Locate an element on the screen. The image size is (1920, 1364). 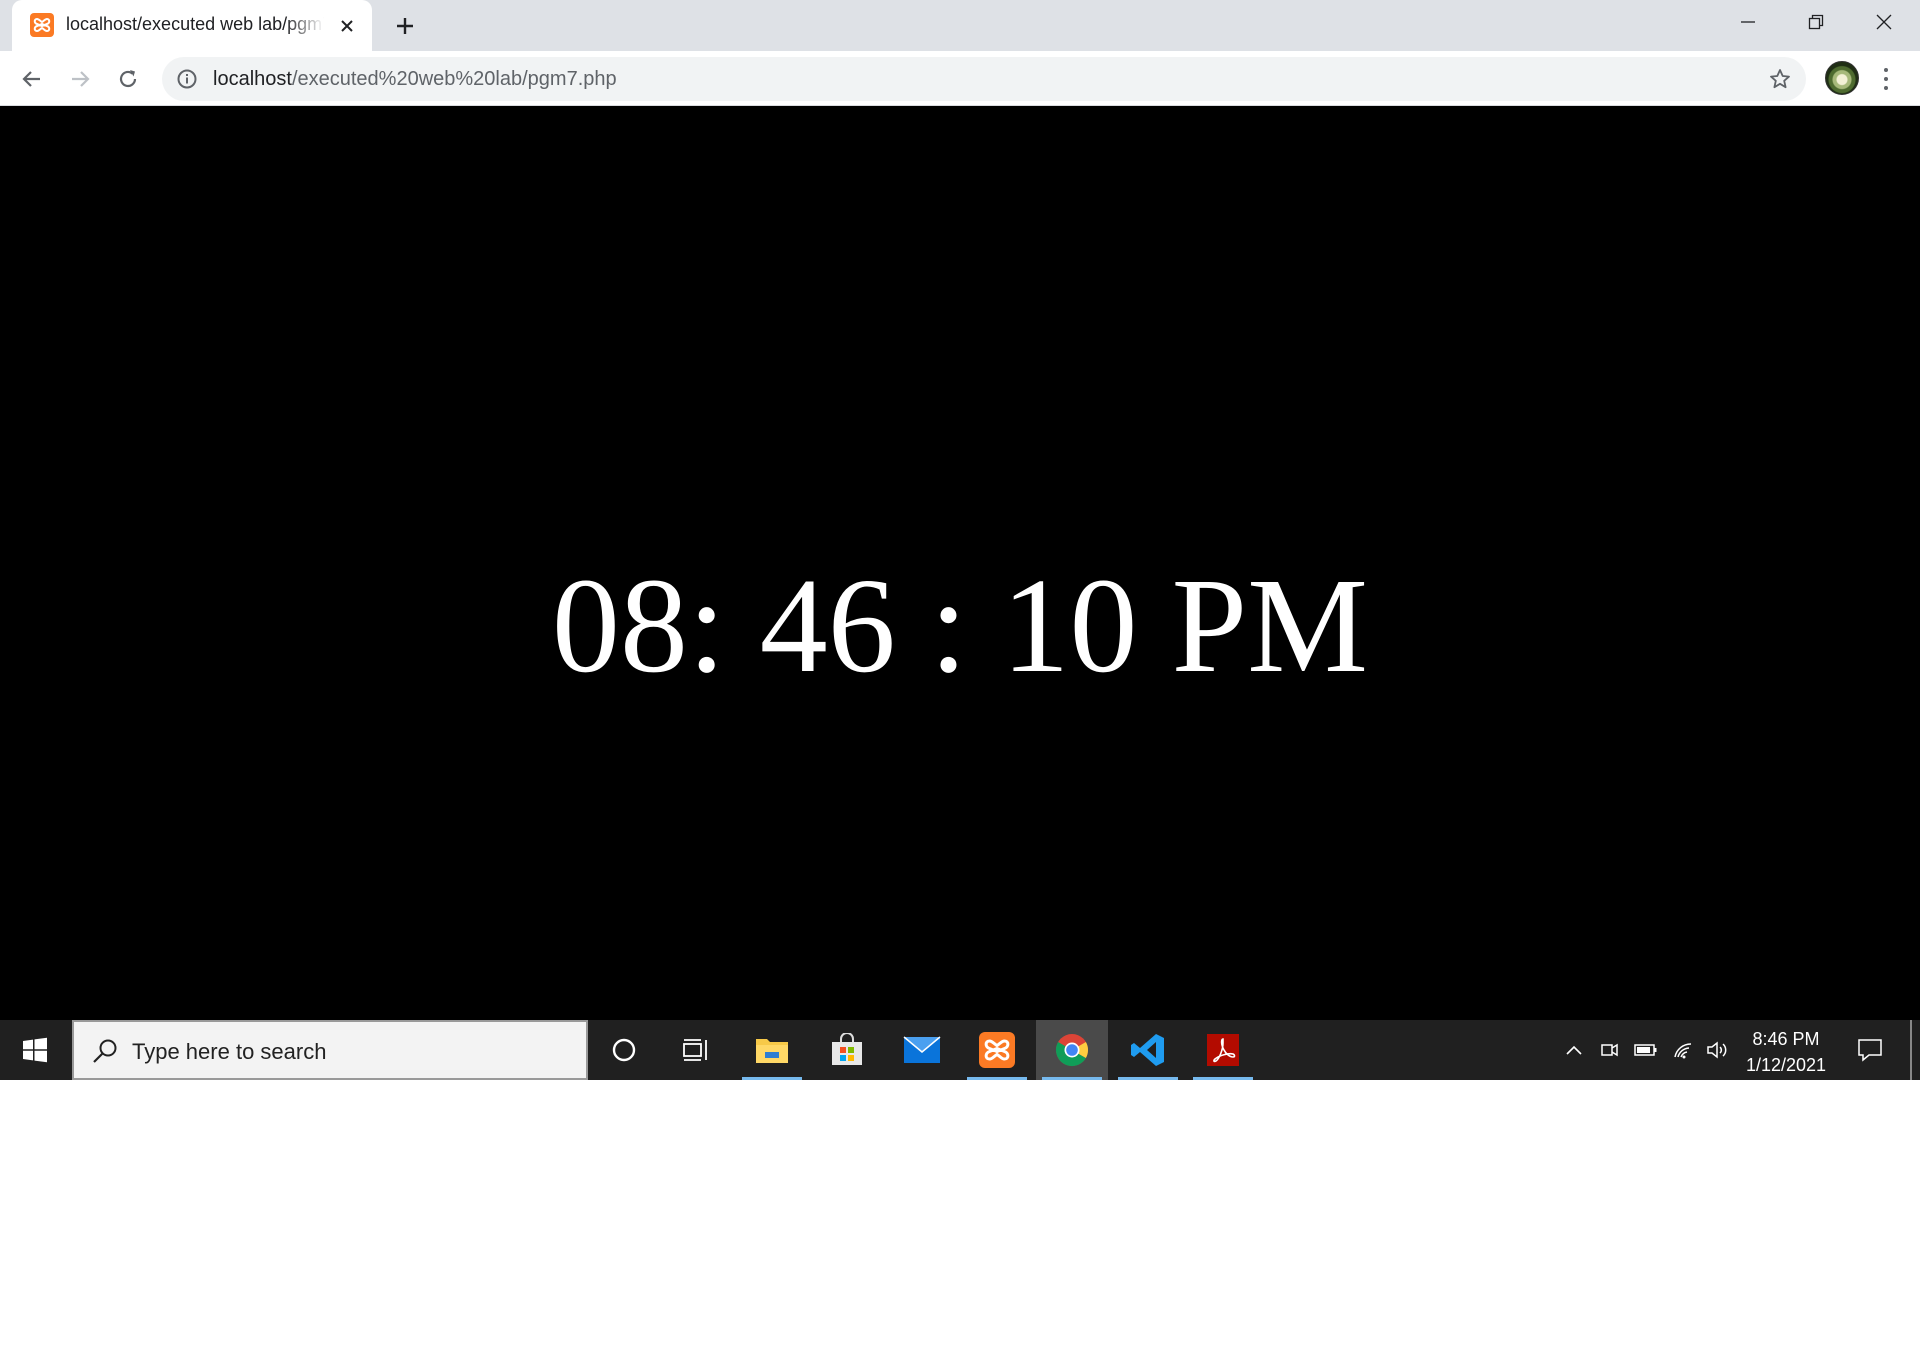
url-path: /executed%20web%20lab/pgm7.php is located at coordinates (454, 79).